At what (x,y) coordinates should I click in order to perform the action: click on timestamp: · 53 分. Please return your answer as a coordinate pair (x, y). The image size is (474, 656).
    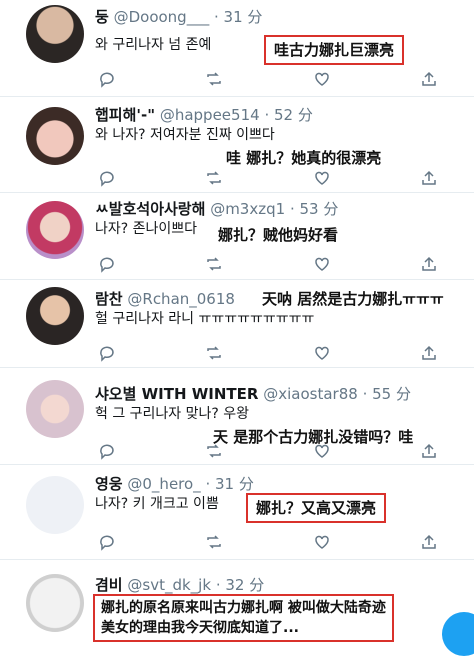
    Looking at the image, I should click on (314, 209).